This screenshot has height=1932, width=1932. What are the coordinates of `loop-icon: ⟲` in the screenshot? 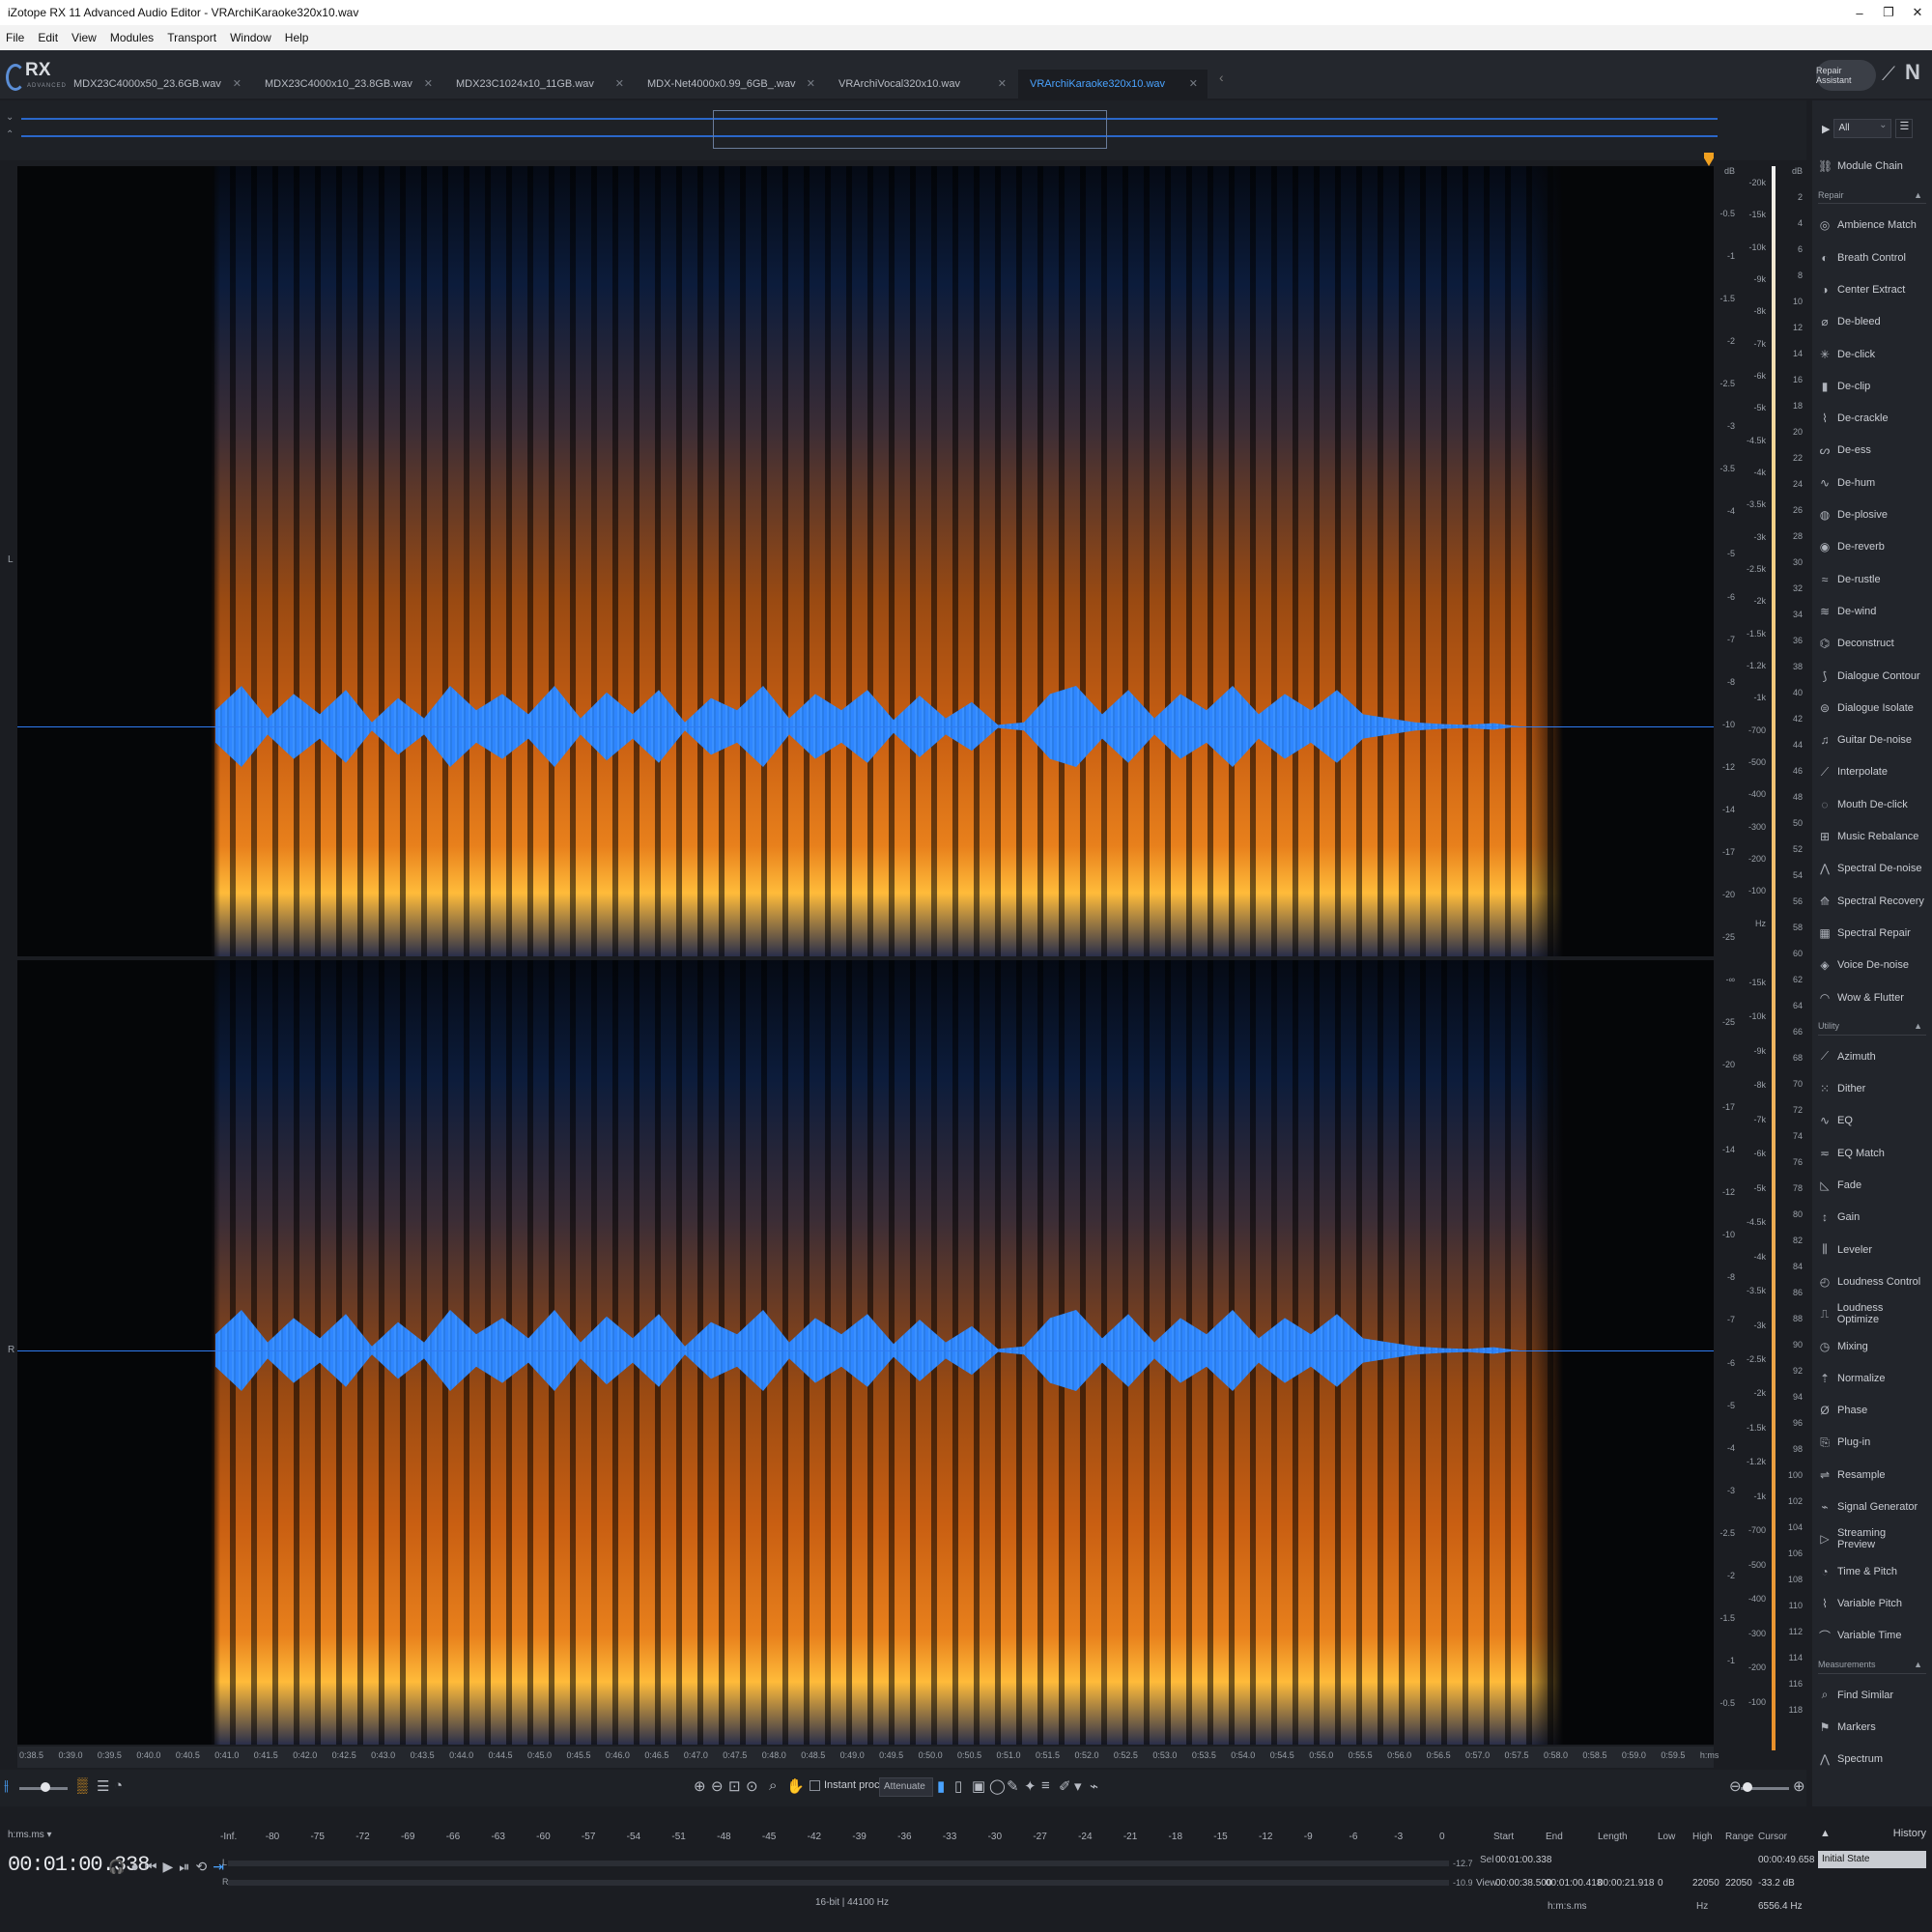 It's located at (202, 1867).